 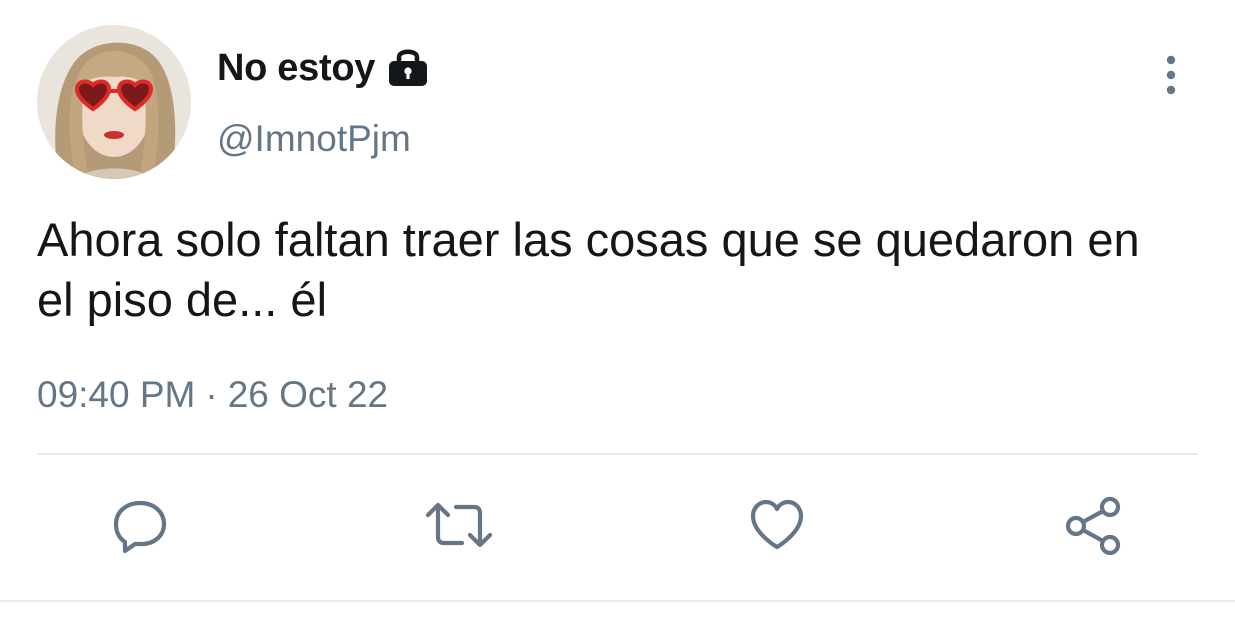 What do you see at coordinates (116, 394) in the screenshot?
I see `tweet-time: 09:40 PM` at bounding box center [116, 394].